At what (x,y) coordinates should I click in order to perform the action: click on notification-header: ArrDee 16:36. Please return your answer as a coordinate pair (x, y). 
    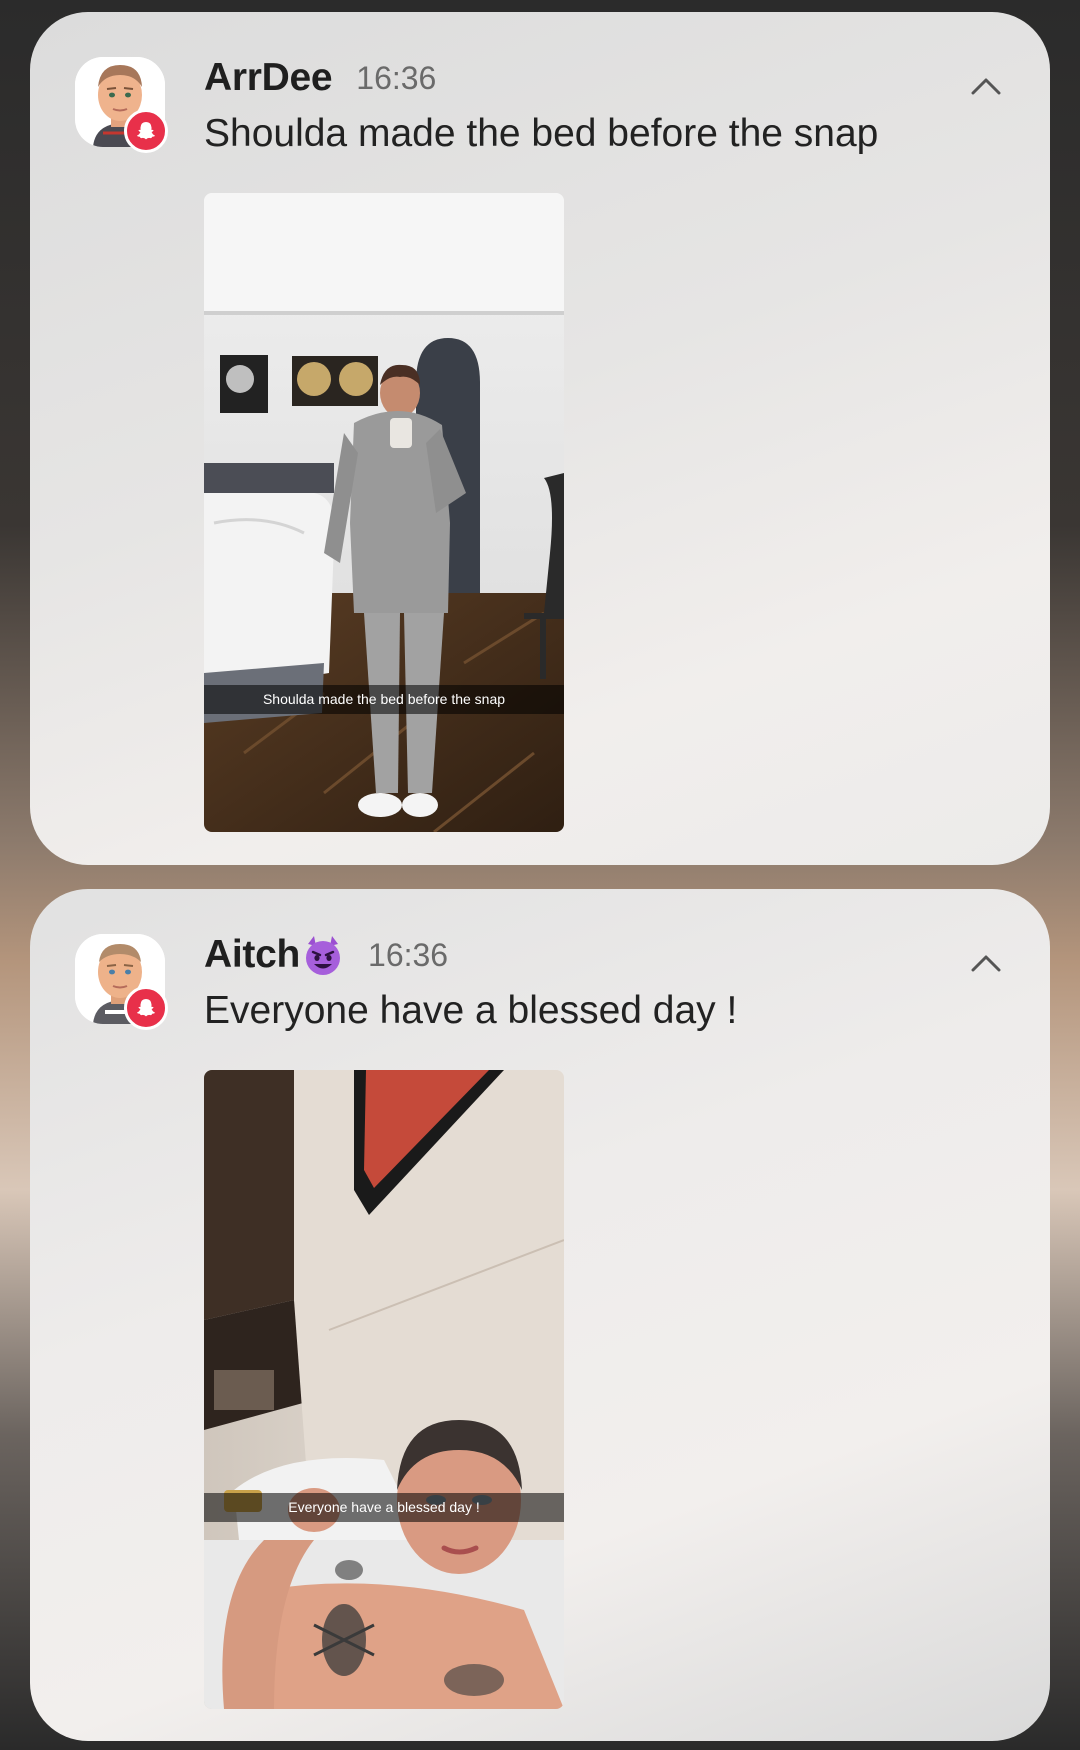
    Looking at the image, I should click on (320, 78).